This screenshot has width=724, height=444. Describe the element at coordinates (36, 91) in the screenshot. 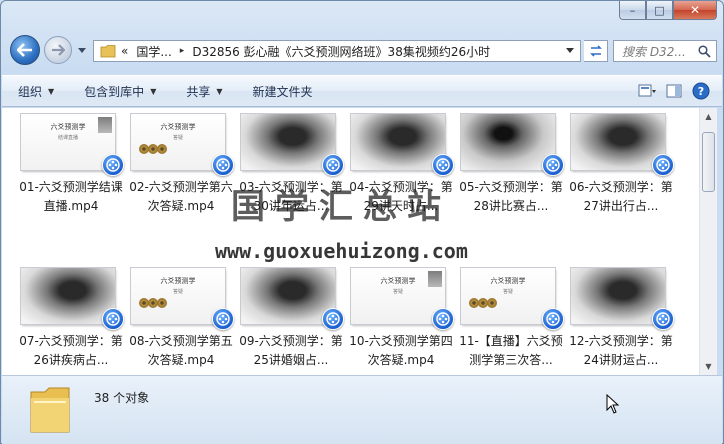

I see `organize-menu: 组织 ▼` at that location.